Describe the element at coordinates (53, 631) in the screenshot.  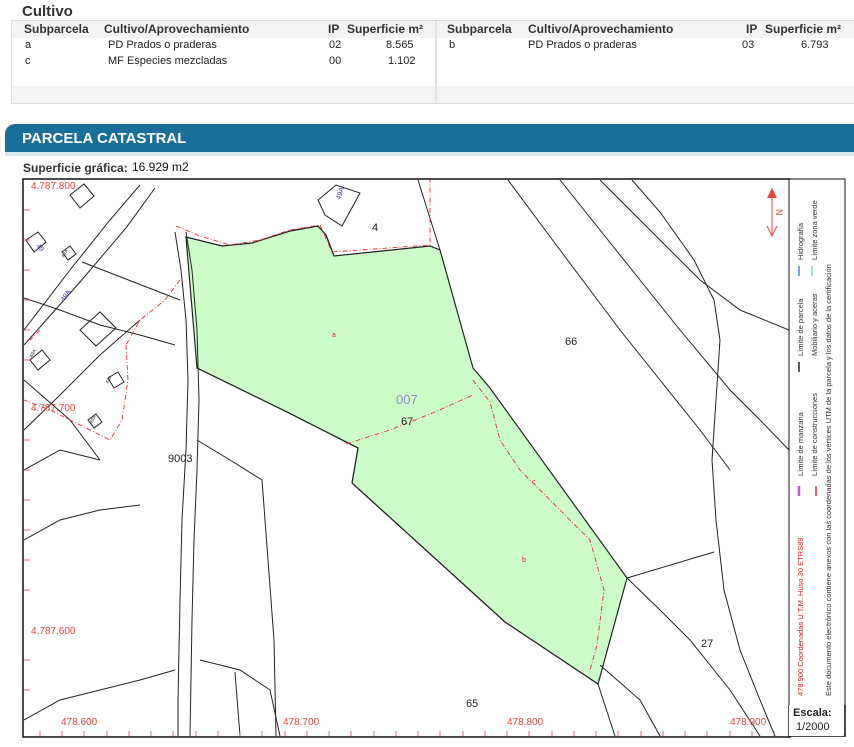
I see `coord-y-label: 4.787.600` at that location.